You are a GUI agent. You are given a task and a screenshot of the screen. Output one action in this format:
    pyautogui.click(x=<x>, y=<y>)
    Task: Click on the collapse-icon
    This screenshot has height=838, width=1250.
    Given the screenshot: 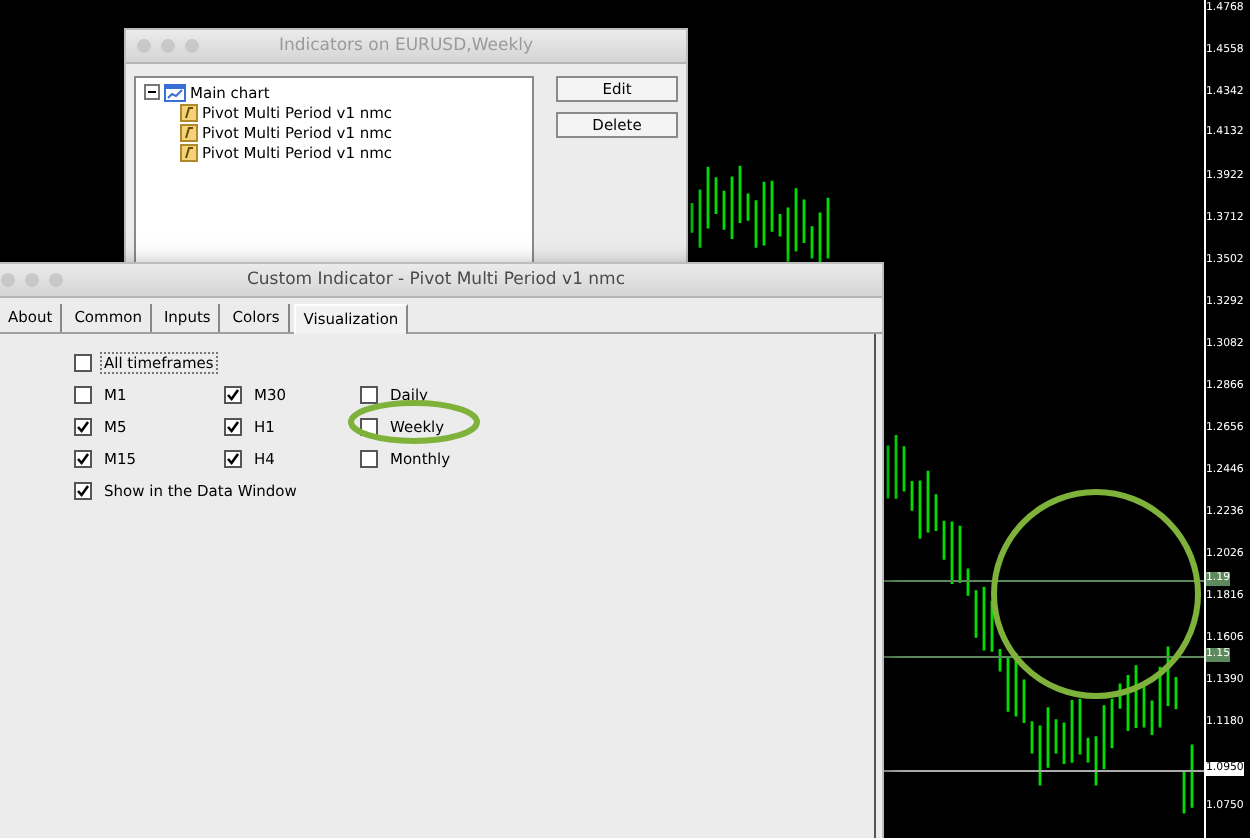 What is the action you would take?
    pyautogui.click(x=152, y=92)
    